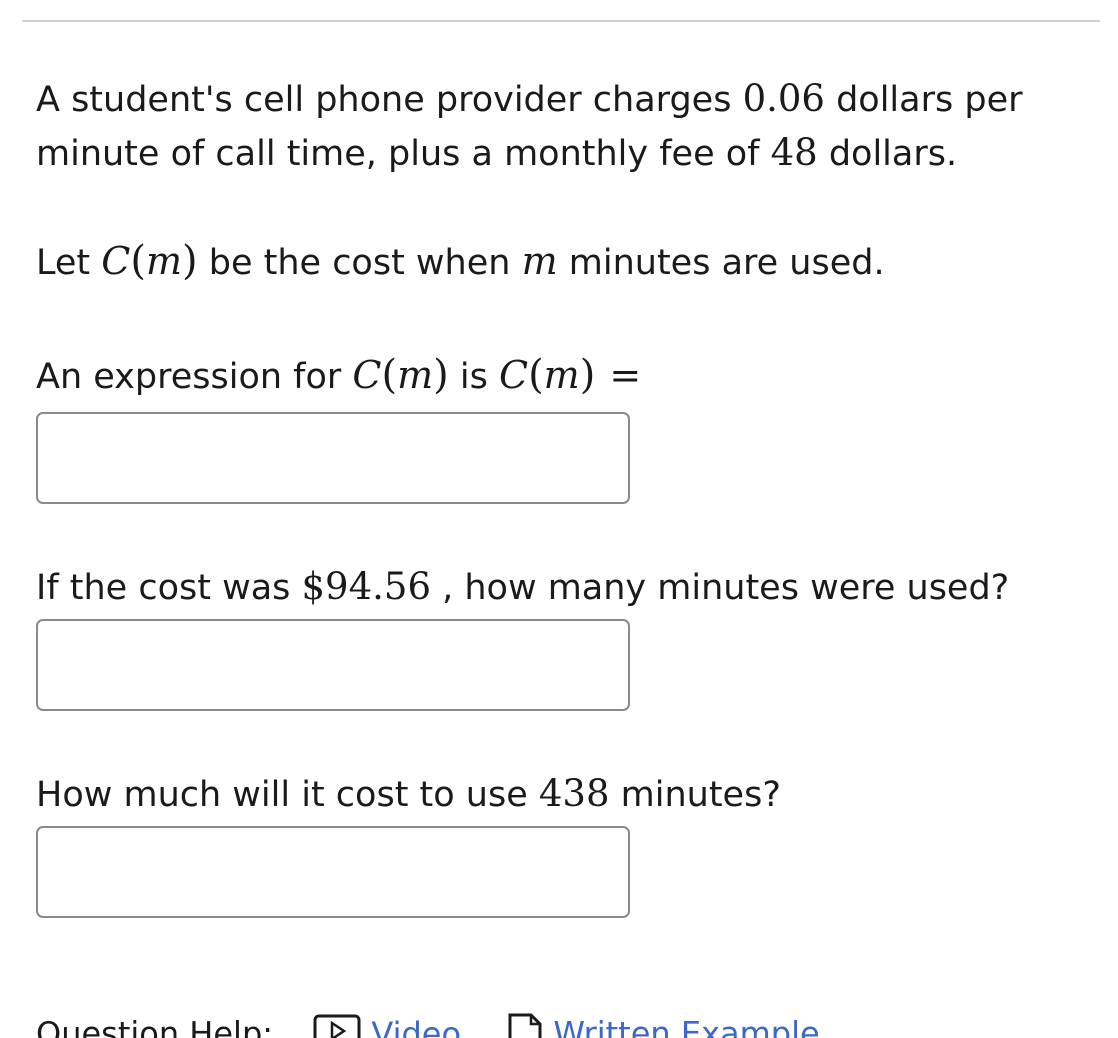 The height and width of the screenshot is (1038, 1118). Describe the element at coordinates (333, 872) in the screenshot. I see `cost-answer-input` at that location.